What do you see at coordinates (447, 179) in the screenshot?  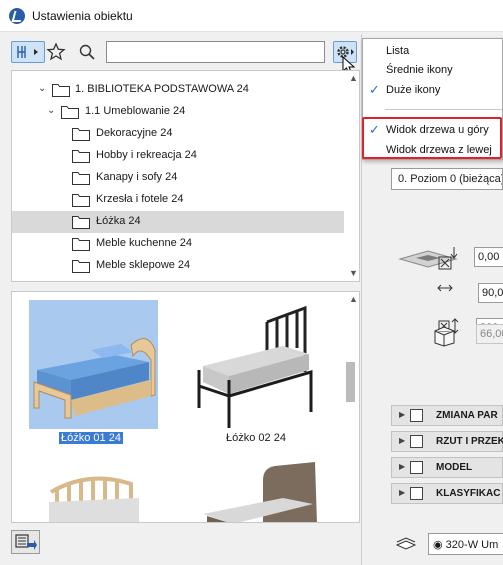 I see `level-select: 0. Poziom 0 (bieżąca)` at bounding box center [447, 179].